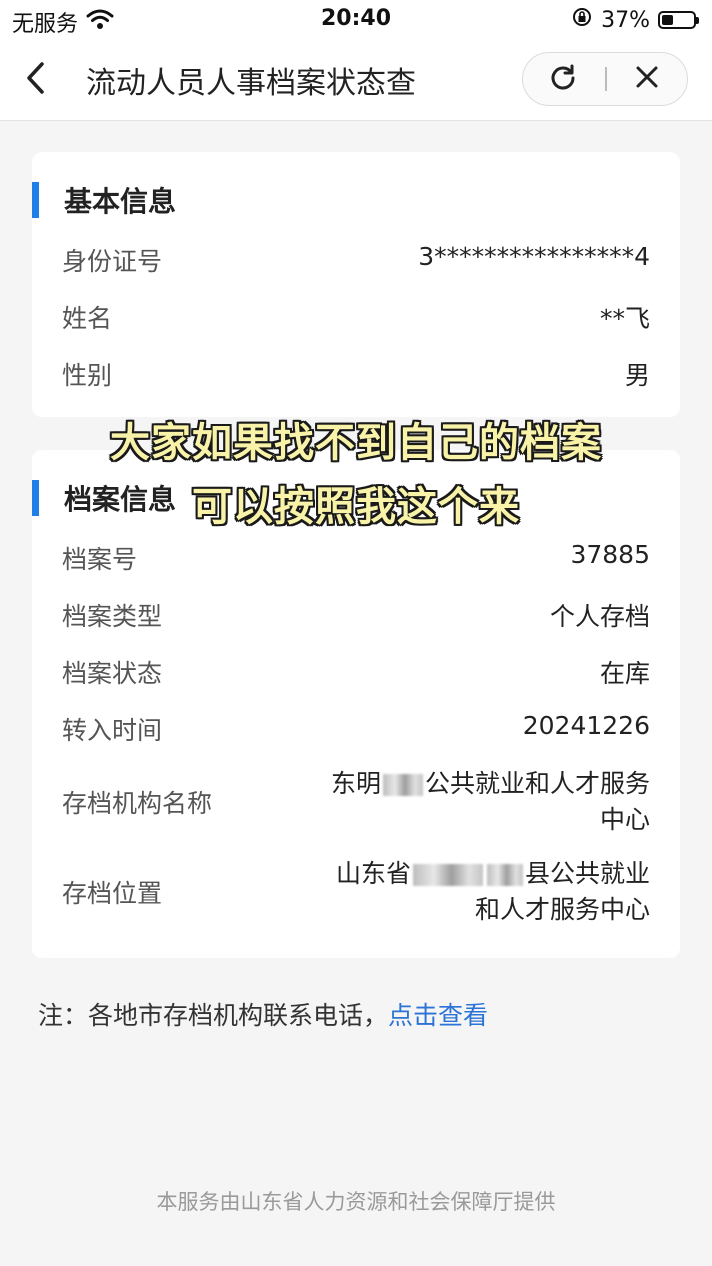 The height and width of the screenshot is (1266, 712). Describe the element at coordinates (537, 801) in the screenshot. I see `value-suffix: 公共就业和人才服务中心` at that location.